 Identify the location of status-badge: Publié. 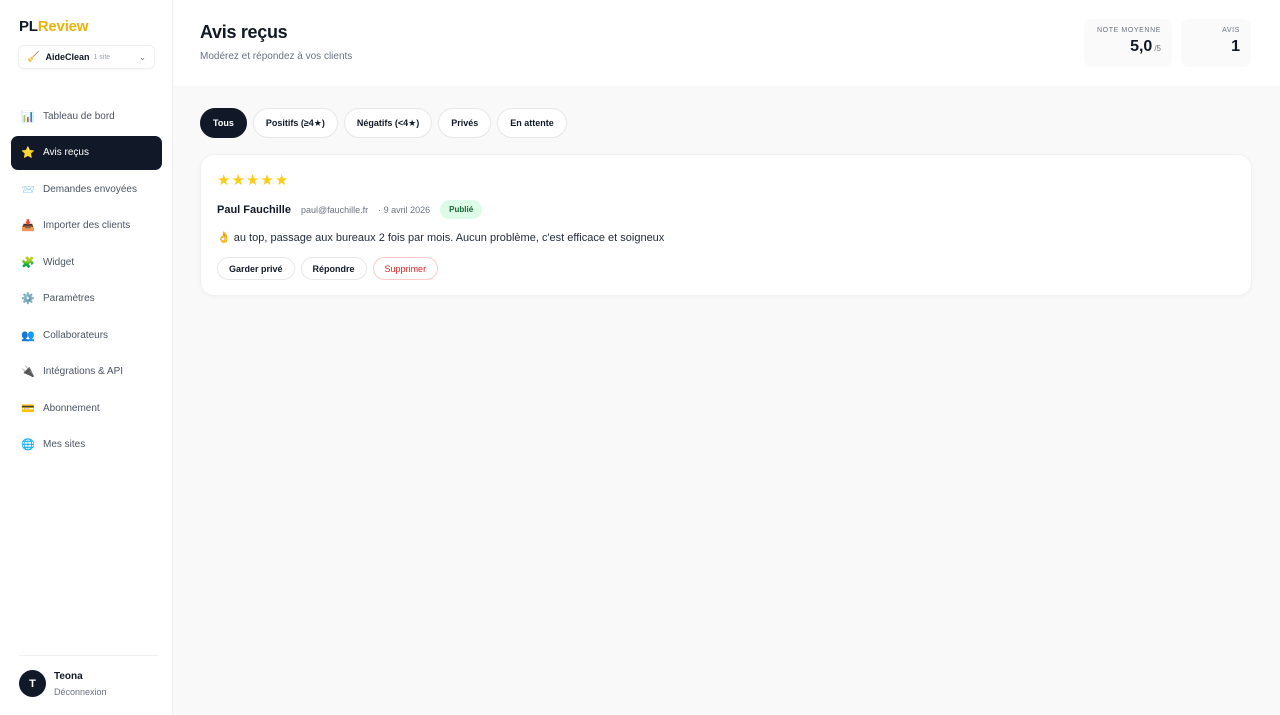
(461, 209).